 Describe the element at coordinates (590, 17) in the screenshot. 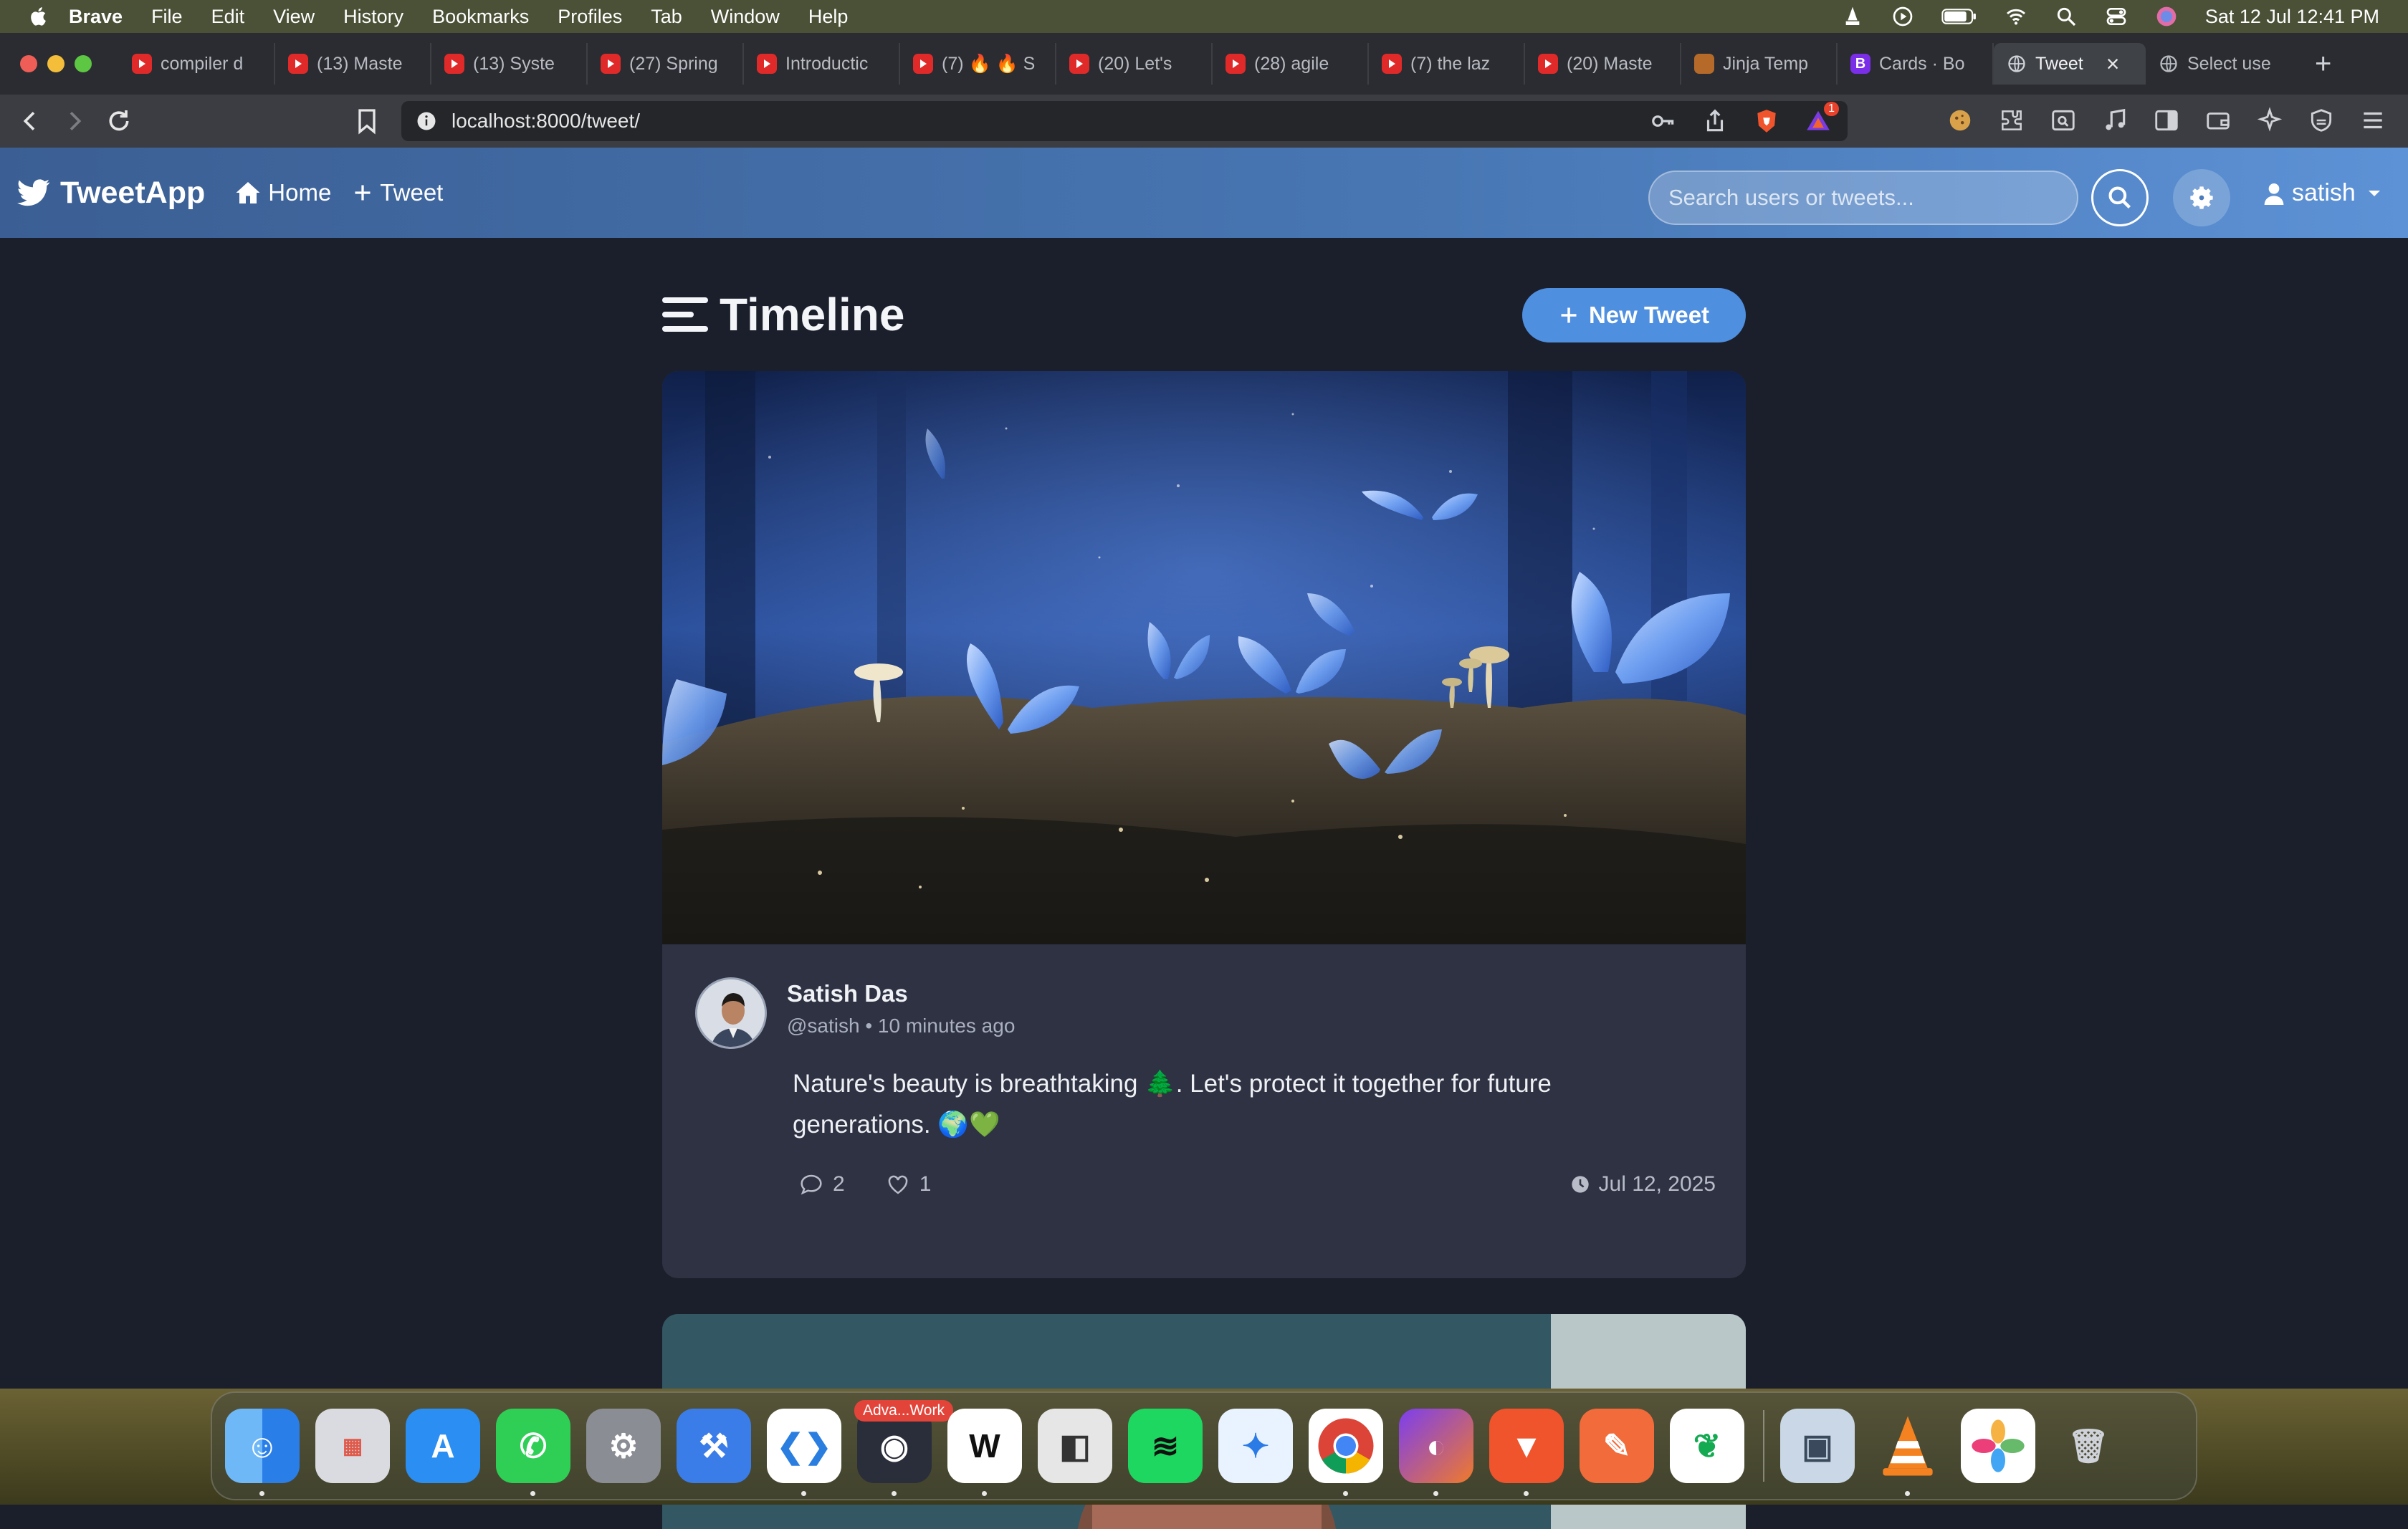

I see `menu-profiles: Profiles` at that location.